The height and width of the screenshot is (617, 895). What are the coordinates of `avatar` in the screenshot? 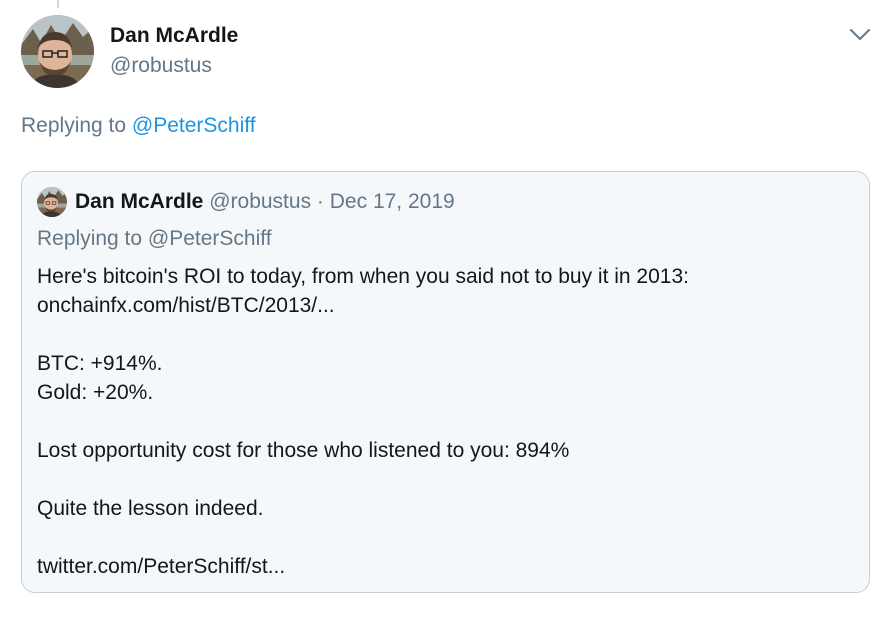 It's located at (57, 51).